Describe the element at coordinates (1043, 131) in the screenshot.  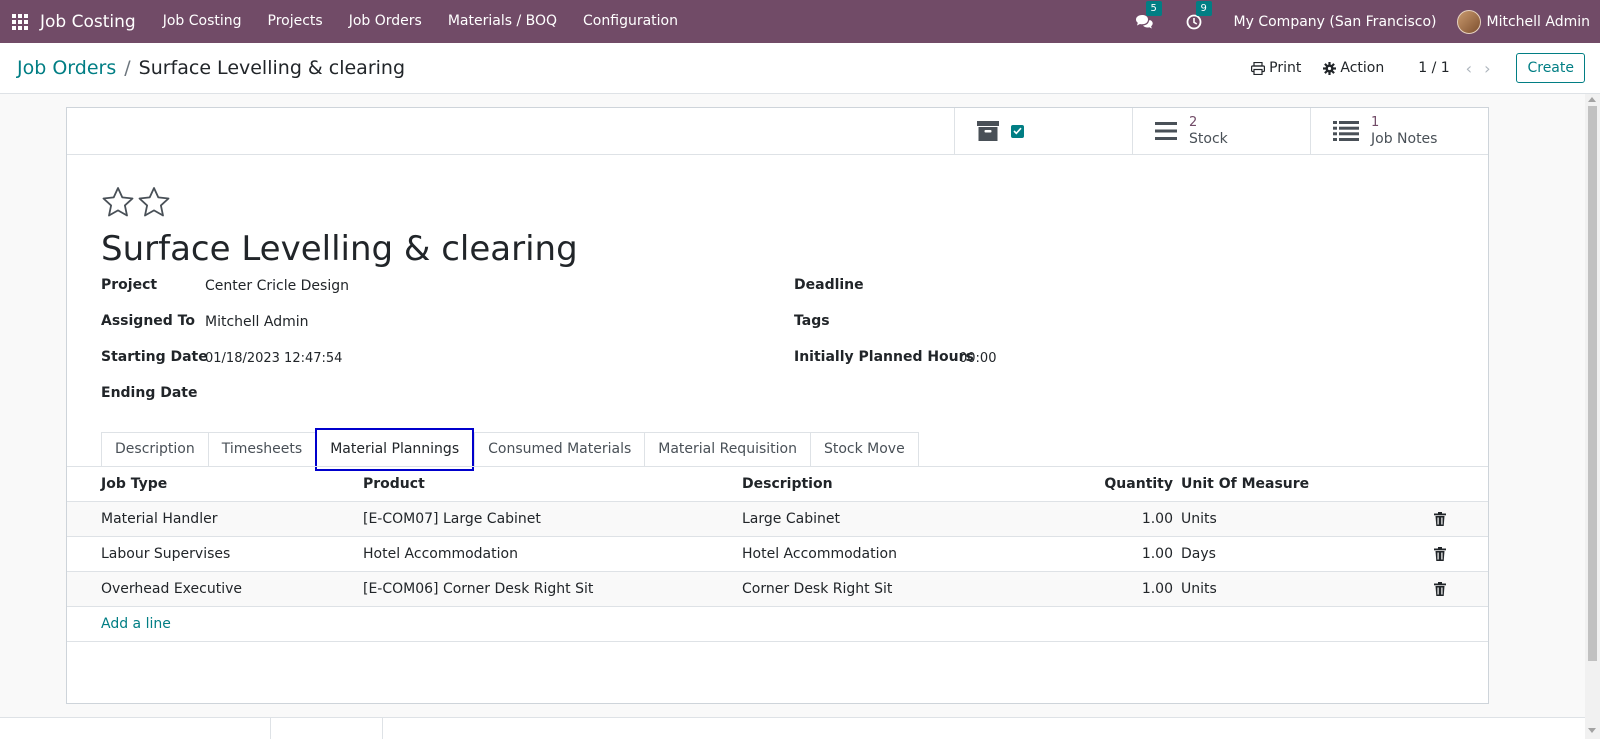
I see `archive-toggle-button` at that location.